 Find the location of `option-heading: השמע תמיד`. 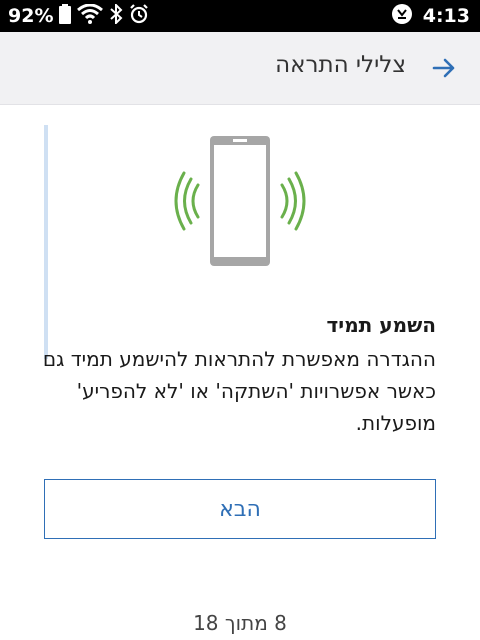

option-heading: השמע תמיד is located at coordinates (381, 325).